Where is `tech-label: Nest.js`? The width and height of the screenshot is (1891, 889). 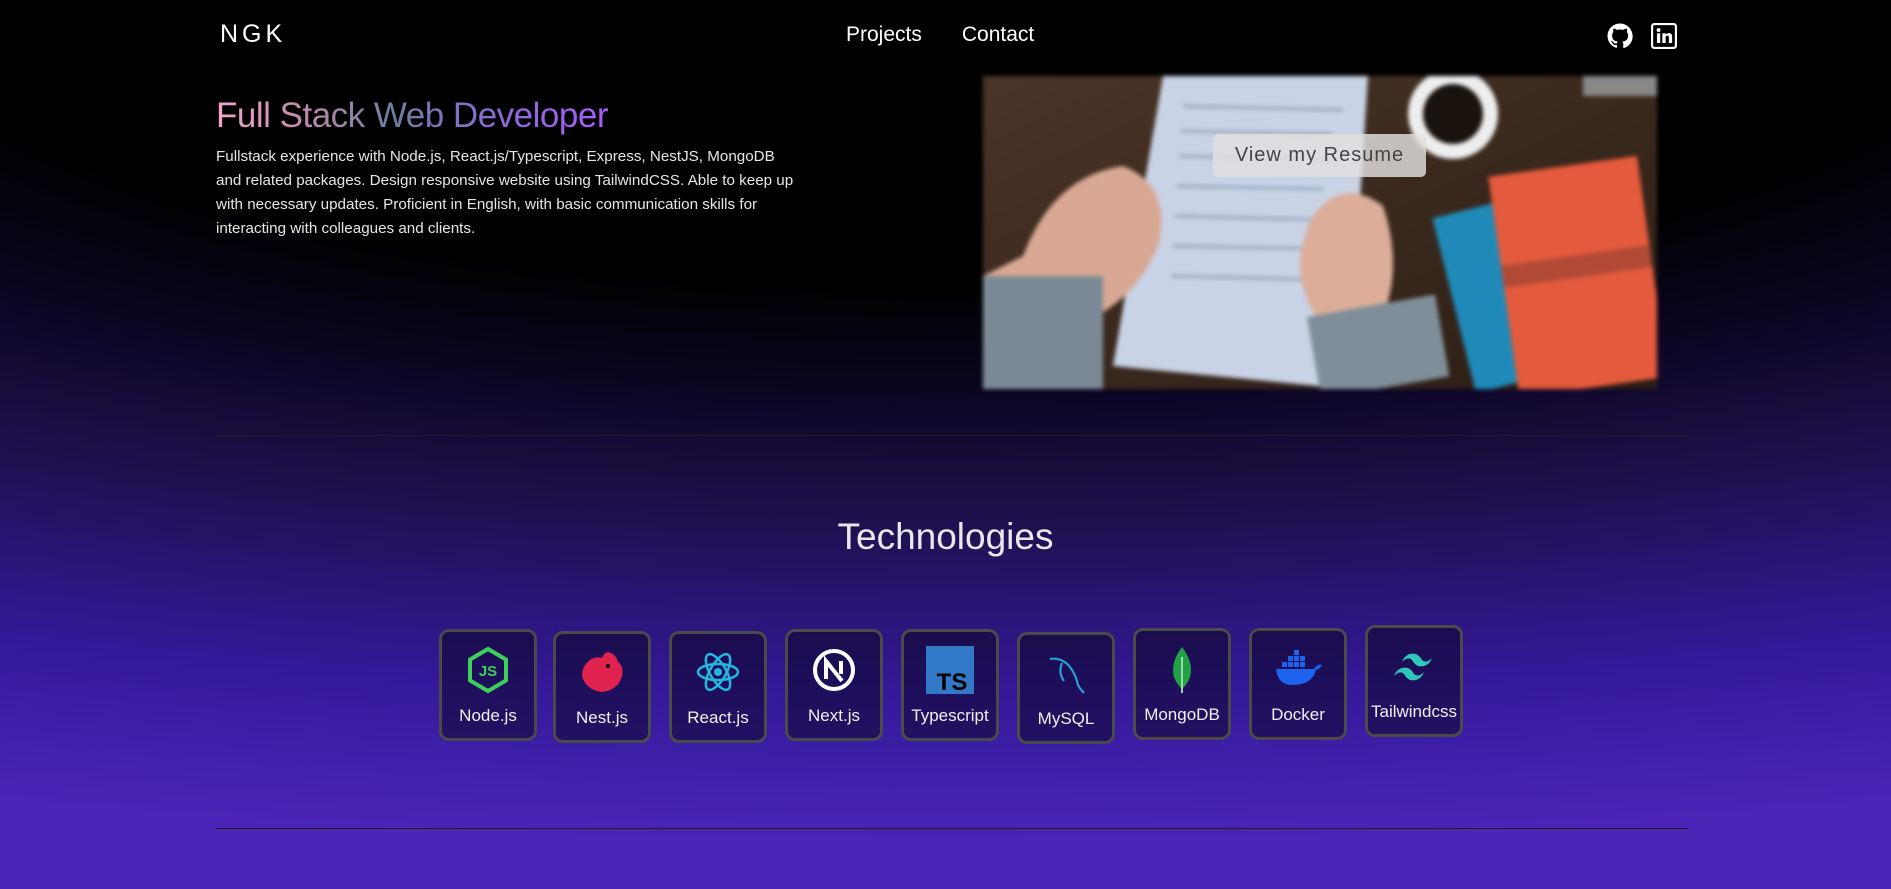
tech-label: Nest.js is located at coordinates (602, 717).